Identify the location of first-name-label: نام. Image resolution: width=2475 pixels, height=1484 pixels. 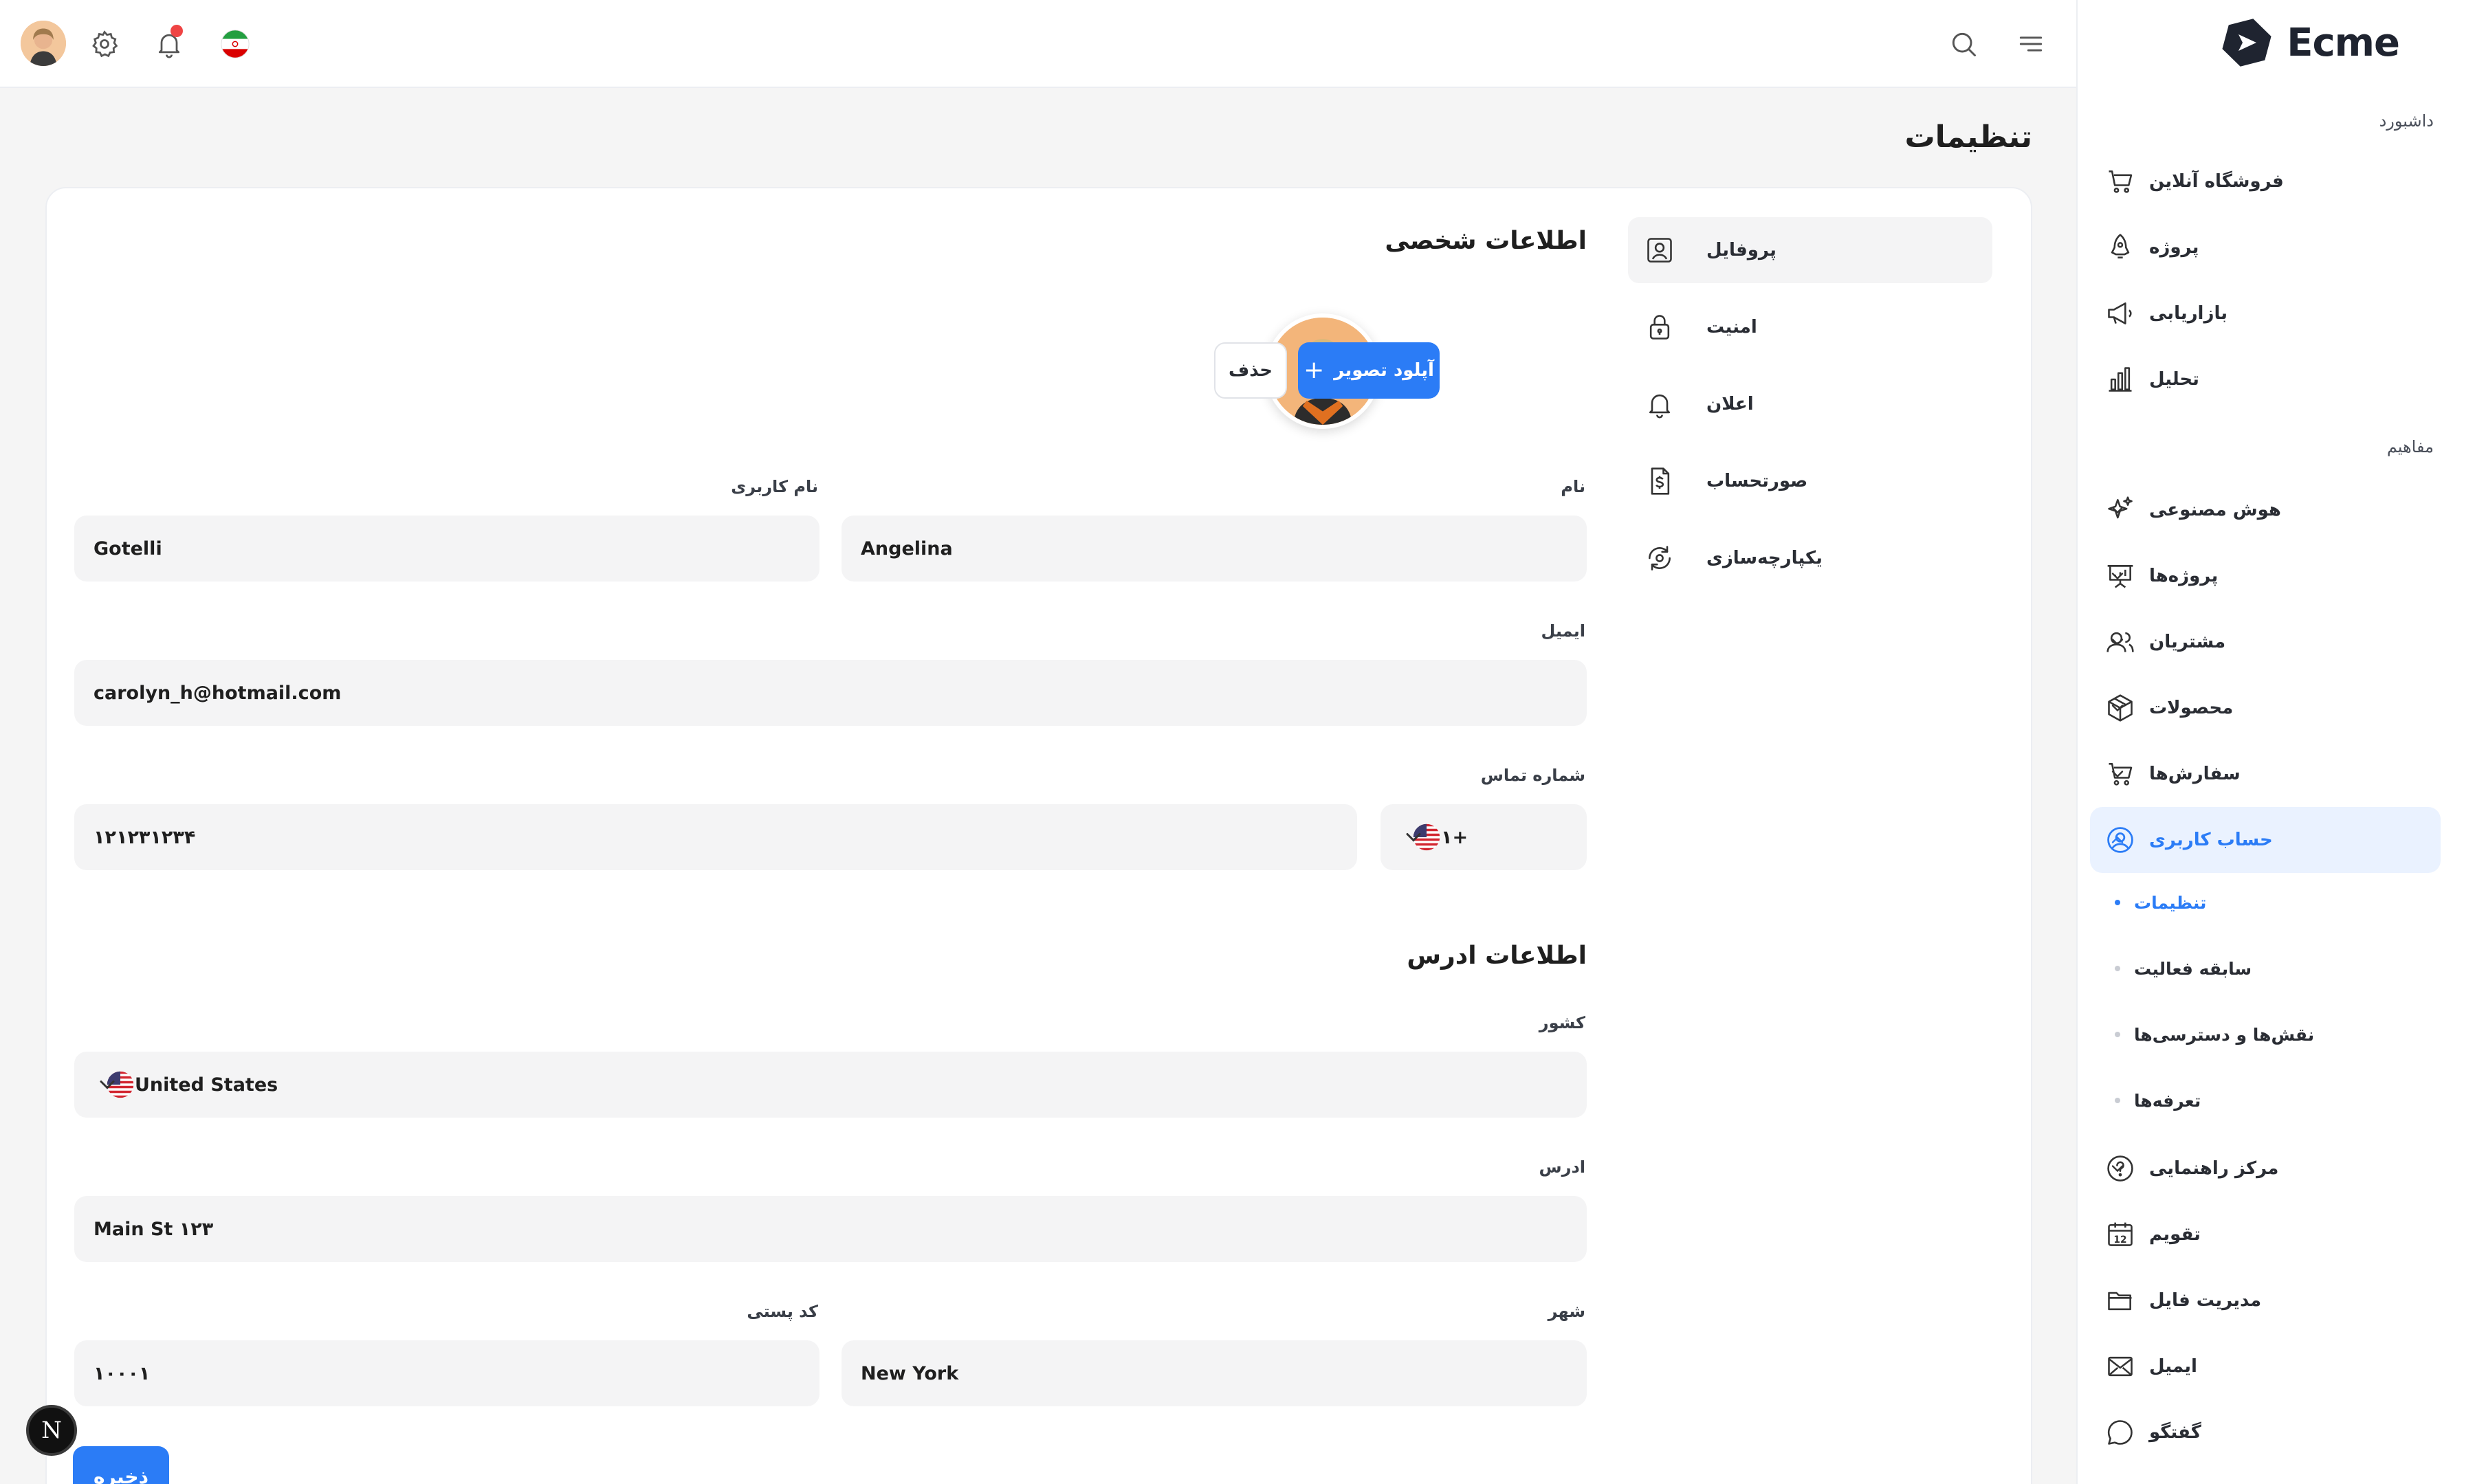
(1573, 487).